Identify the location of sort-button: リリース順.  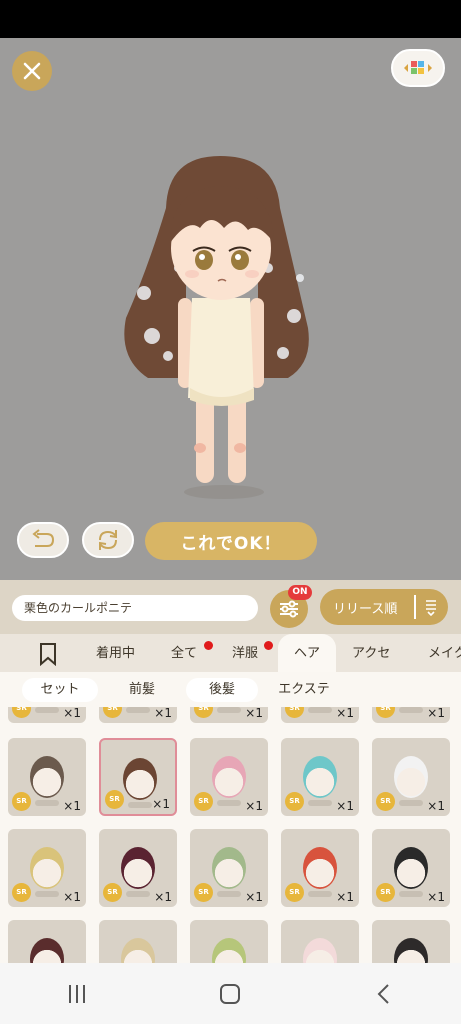
(384, 607).